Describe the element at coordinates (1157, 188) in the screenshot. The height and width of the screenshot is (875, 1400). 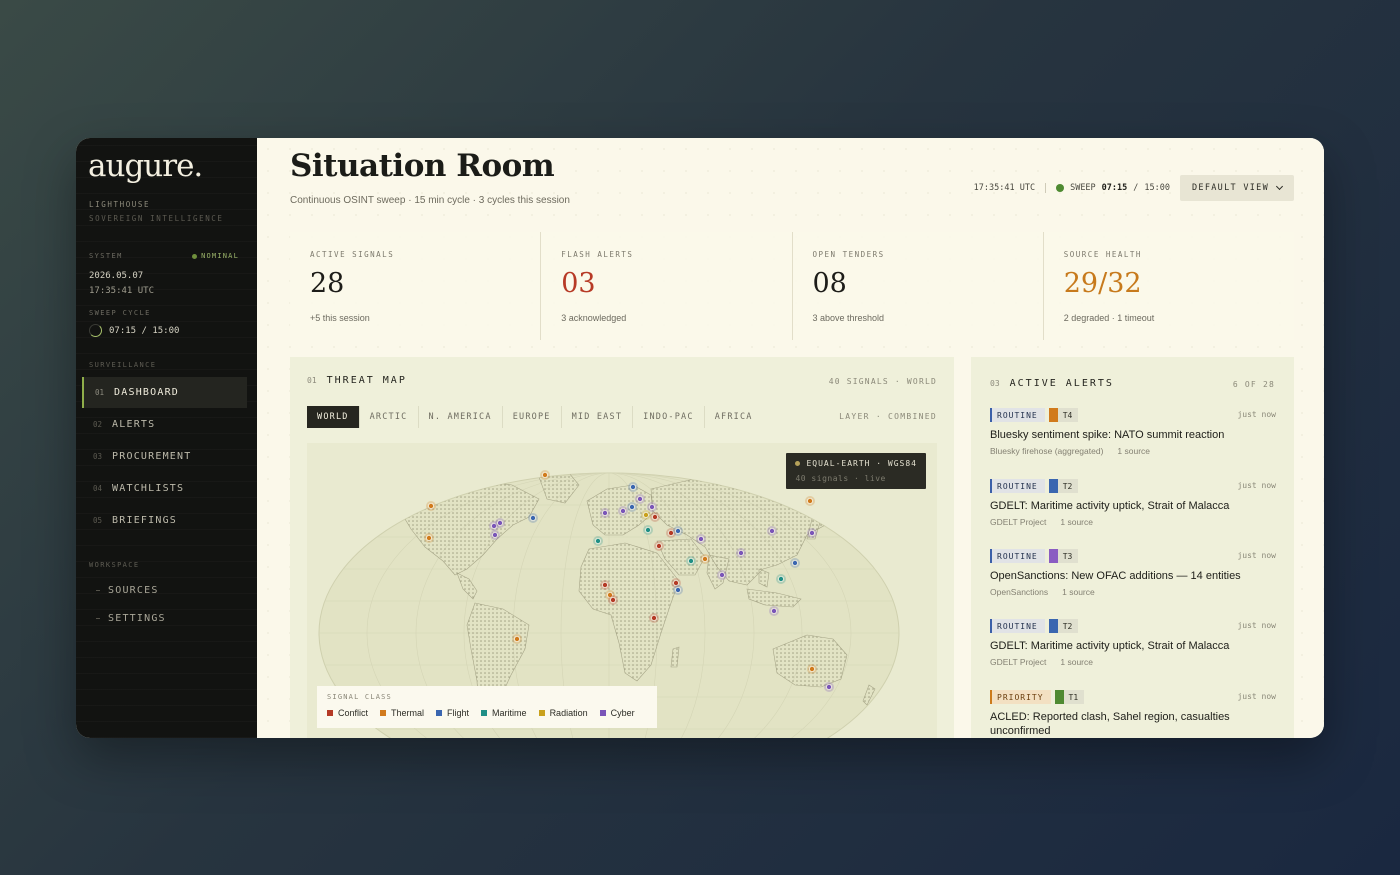
I see `sweep-total: 15:00` at that location.